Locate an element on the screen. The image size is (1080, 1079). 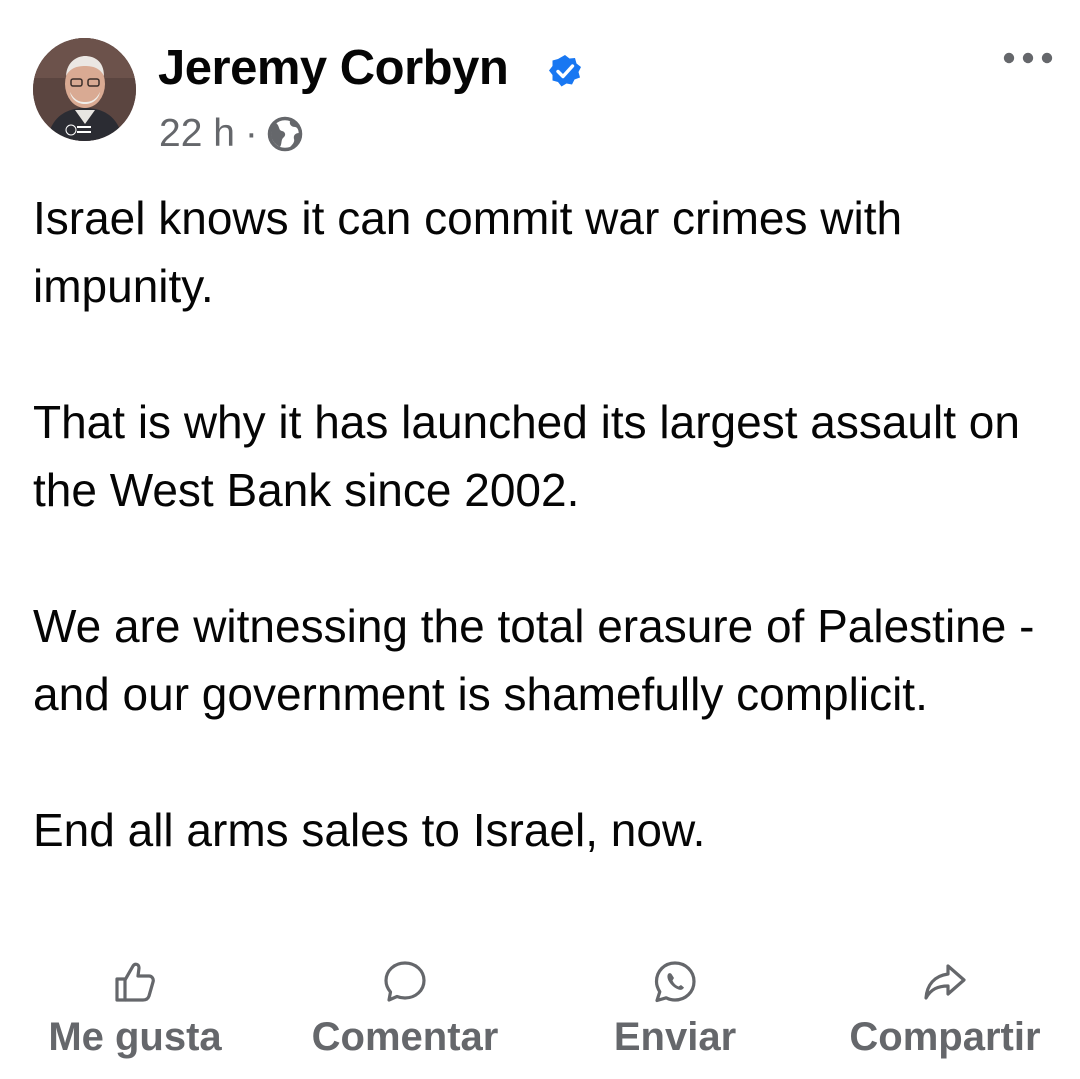
avatar-photo is located at coordinates (84, 89).